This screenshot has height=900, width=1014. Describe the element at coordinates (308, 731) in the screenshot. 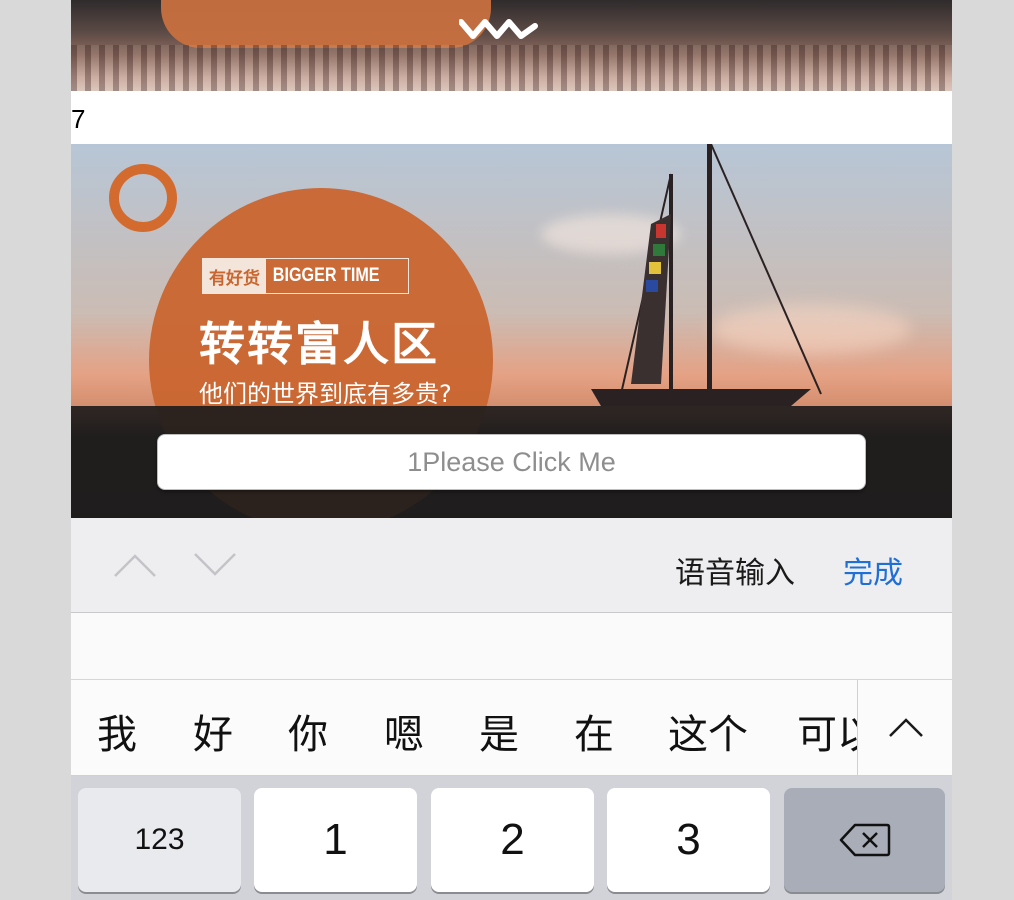

I see `candidate-item: 你` at that location.